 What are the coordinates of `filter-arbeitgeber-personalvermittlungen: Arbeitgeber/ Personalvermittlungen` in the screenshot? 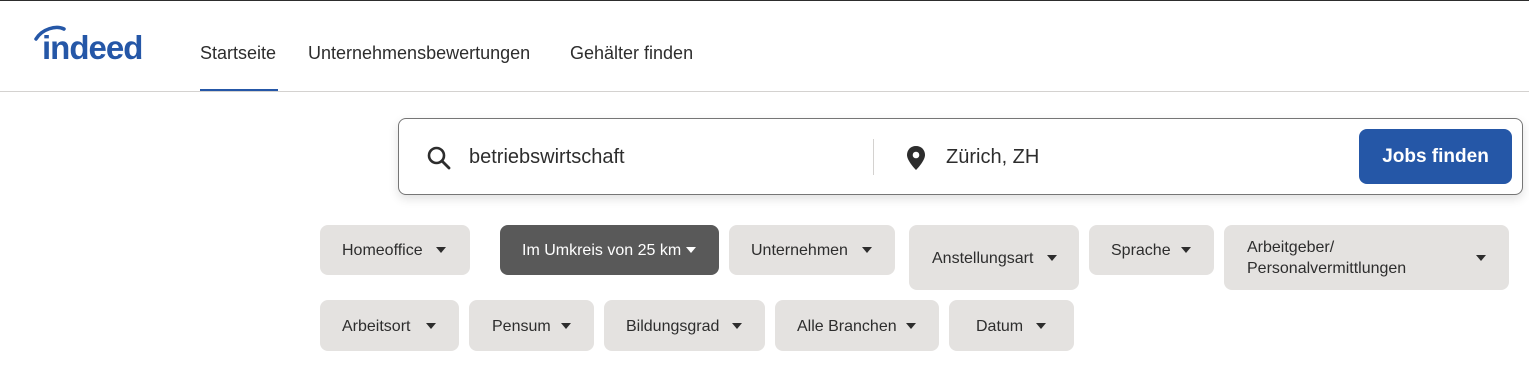 It's located at (1366, 257).